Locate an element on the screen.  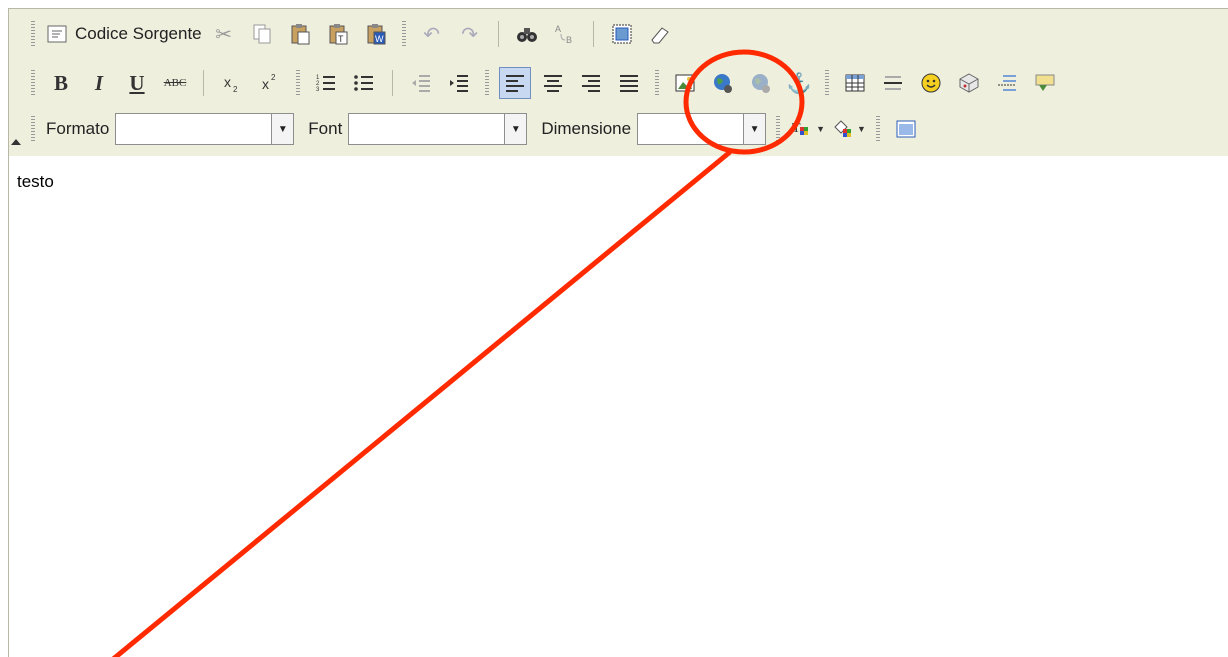
paint-bucket-icon is located at coordinates (843, 128).